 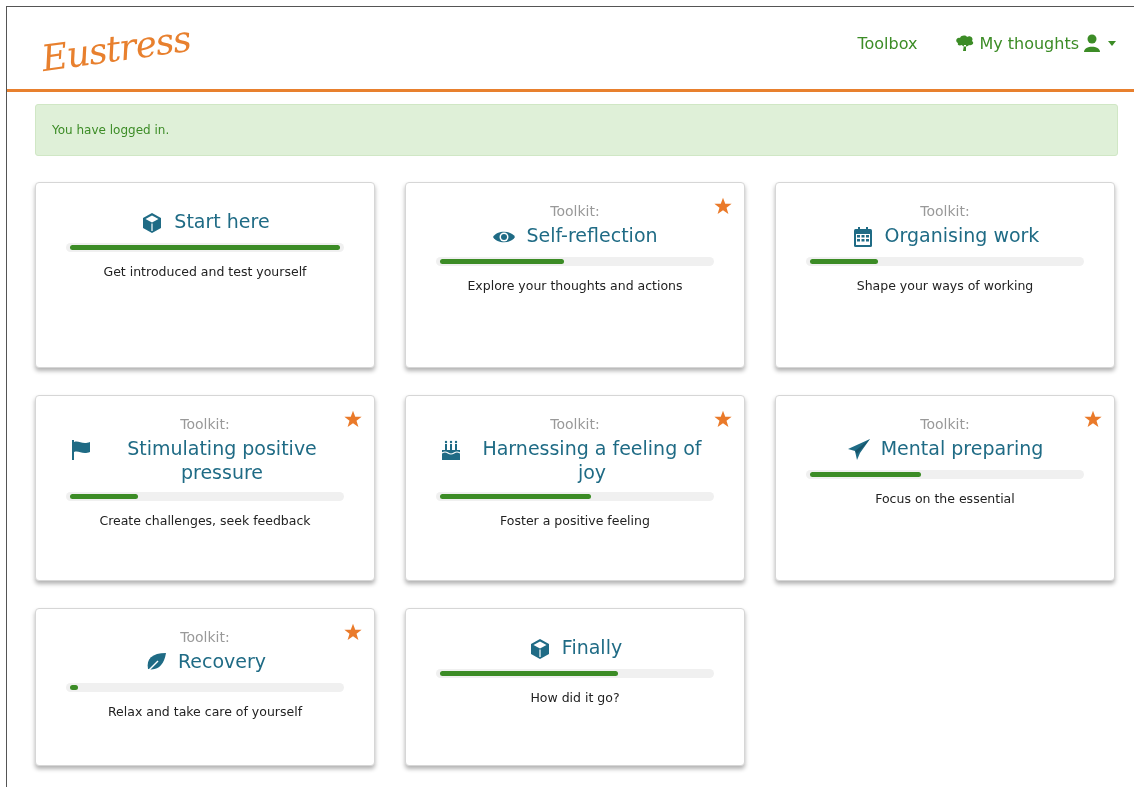 I want to click on toolkit-card: Toolkit: Self-reflection Explore your thoughts and actions, so click(x=575, y=275).